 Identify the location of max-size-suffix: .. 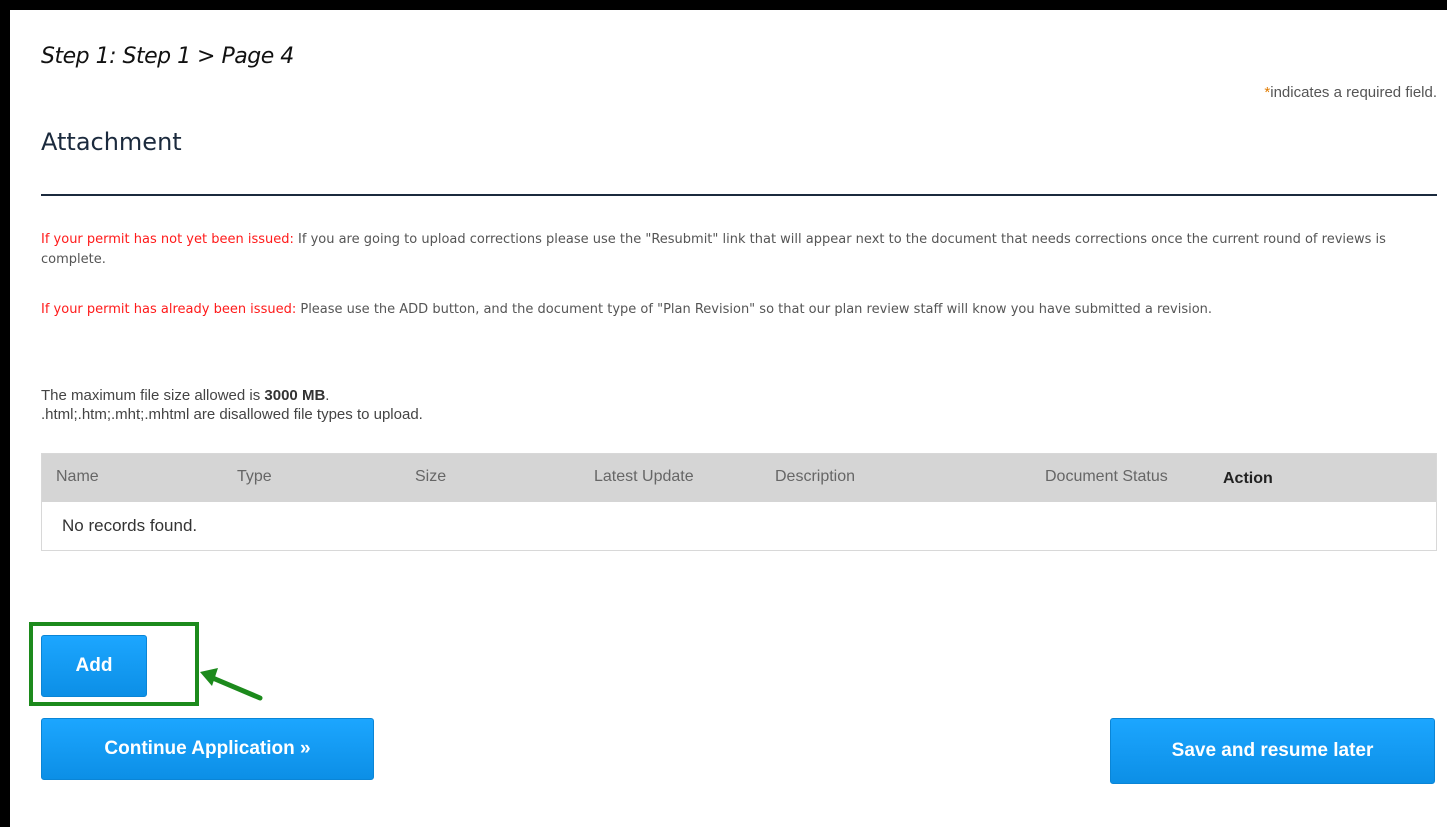
(327, 395).